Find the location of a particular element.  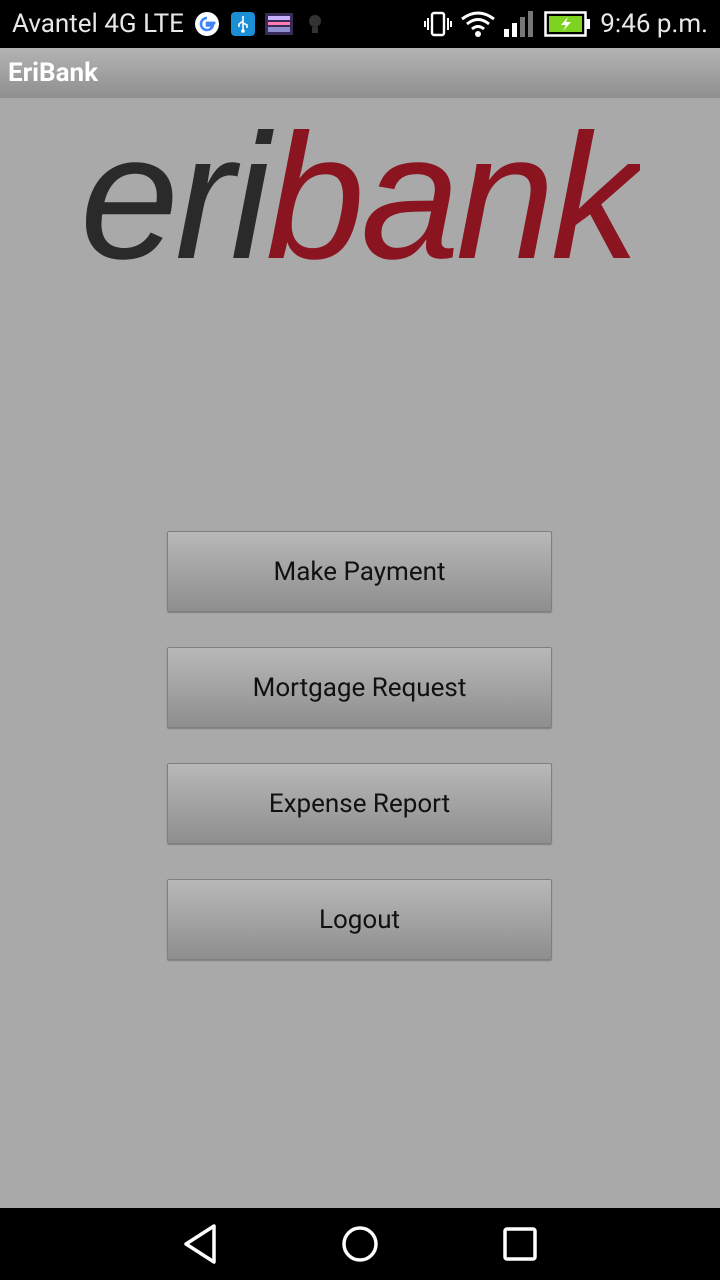

wifi-icon is located at coordinates (478, 24).